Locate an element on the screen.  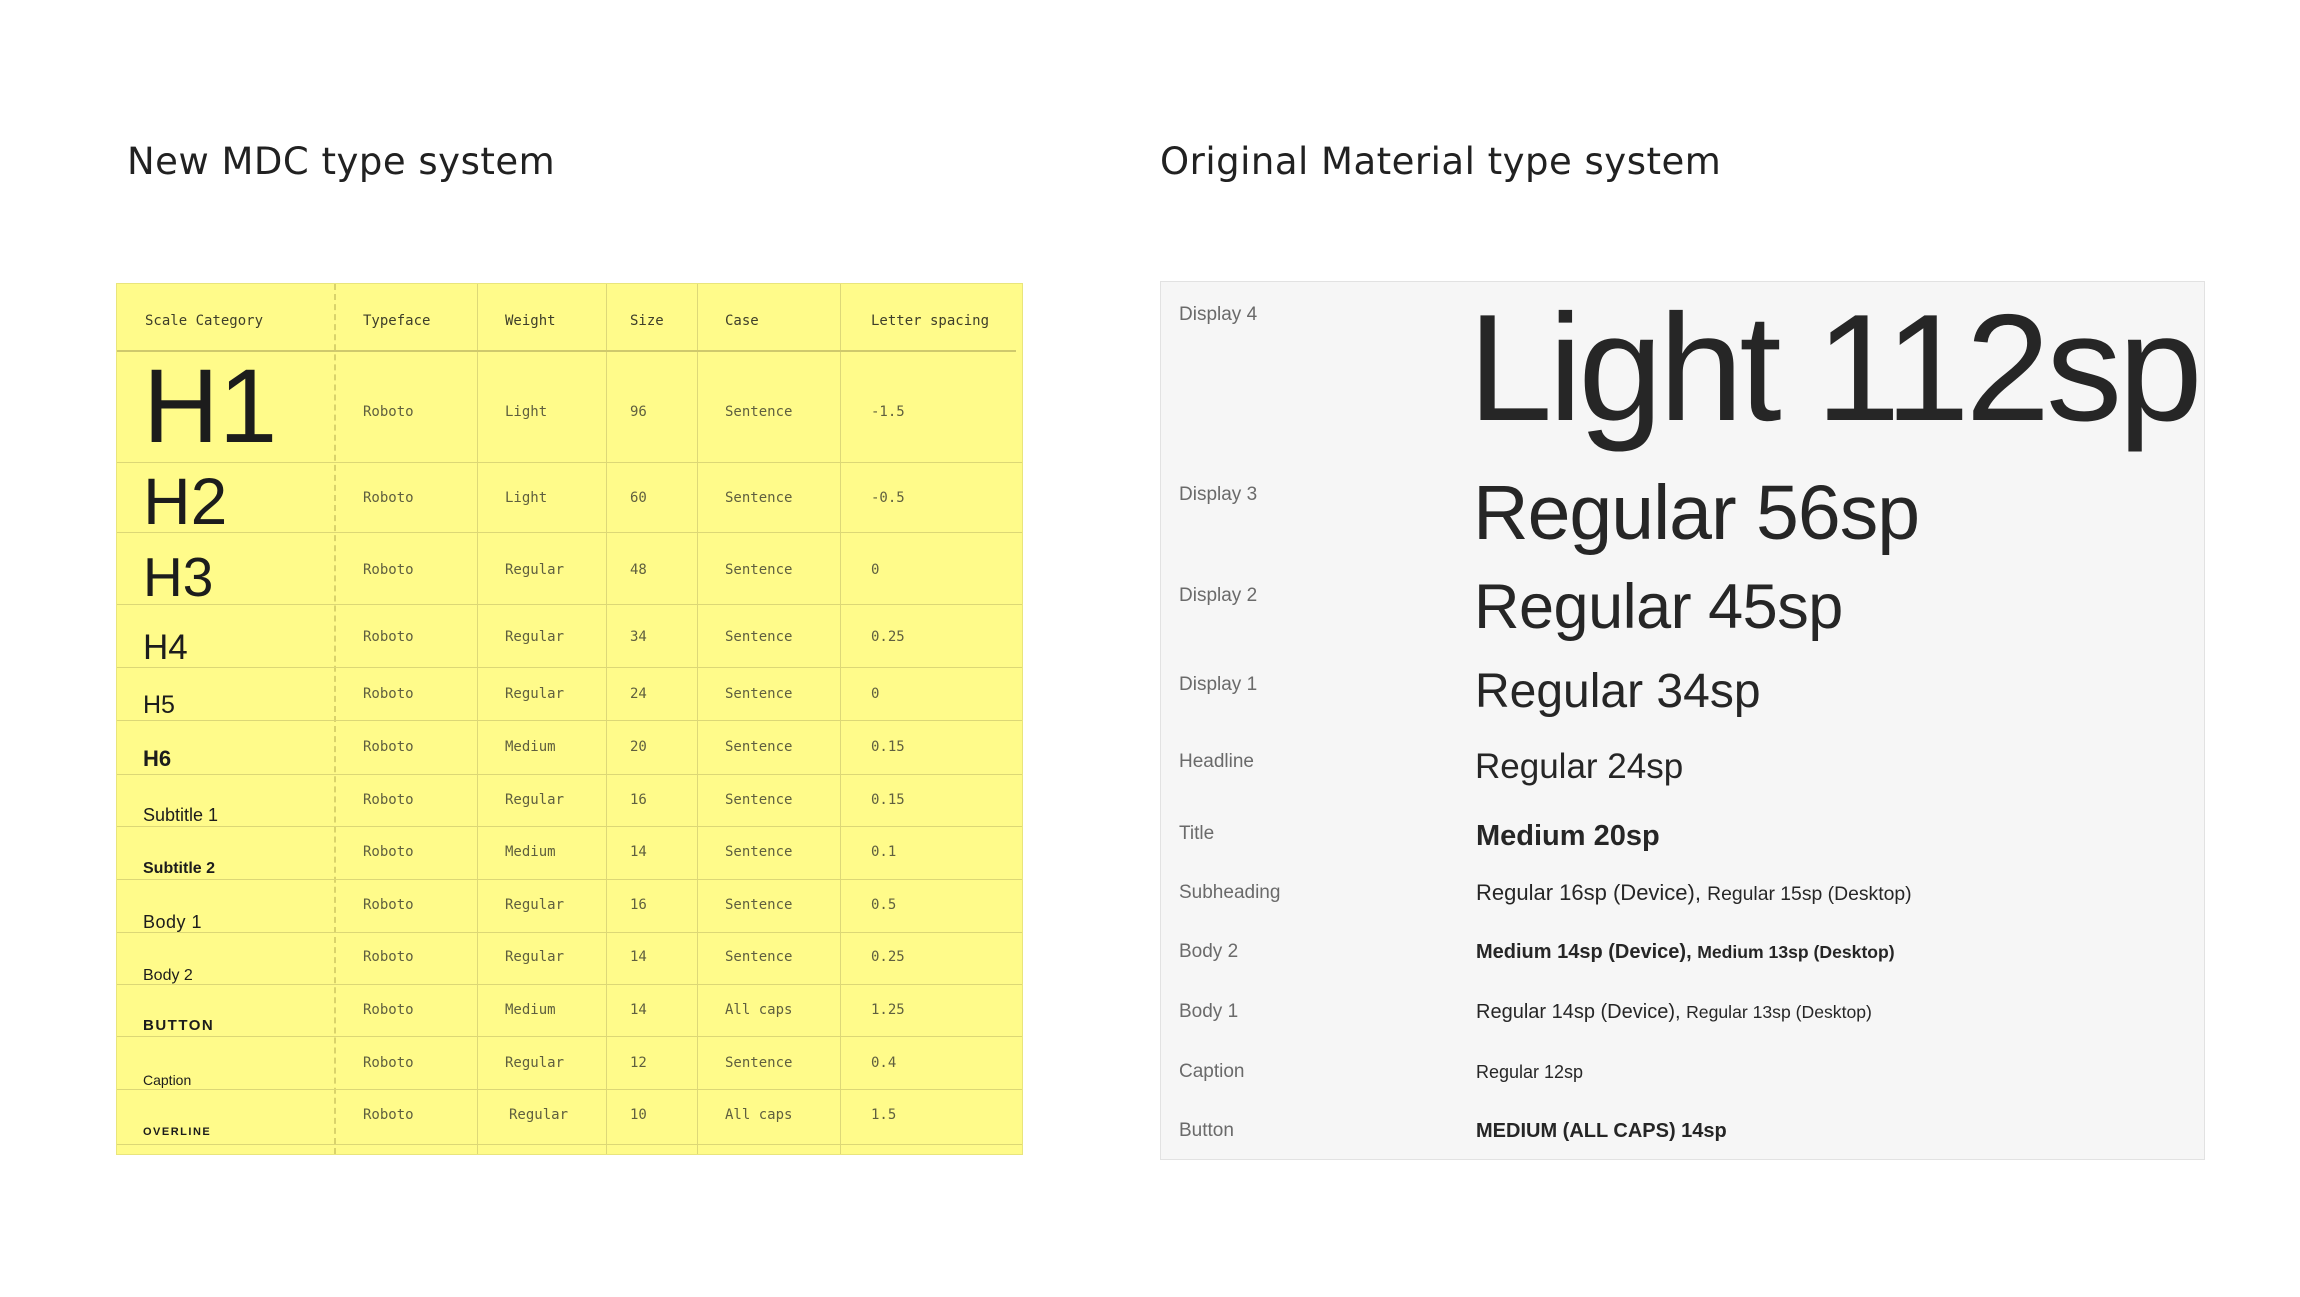
scale-category-sample: Subtitle 2 is located at coordinates (179, 868).